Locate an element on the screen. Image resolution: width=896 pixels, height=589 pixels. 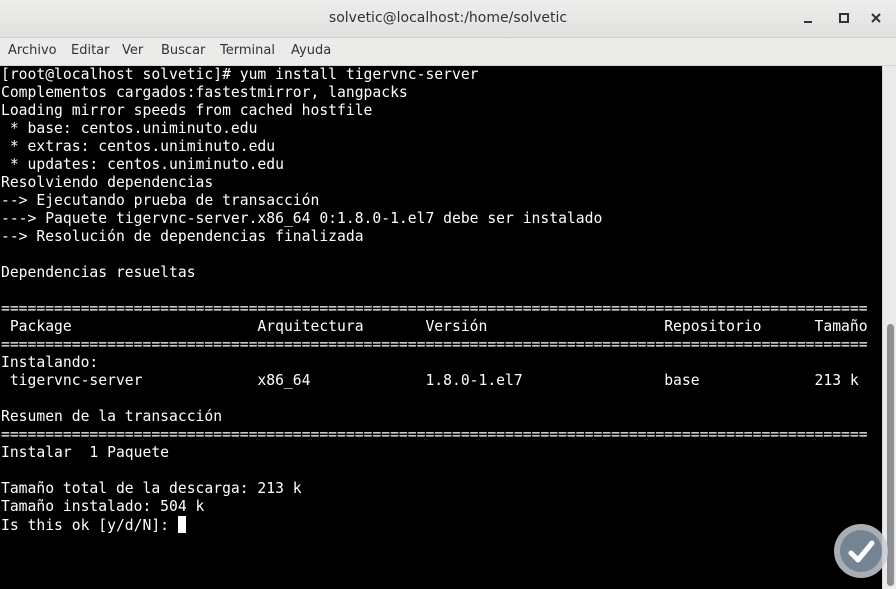
terminal-line-text: Resumen de la transacción is located at coordinates (112, 416).